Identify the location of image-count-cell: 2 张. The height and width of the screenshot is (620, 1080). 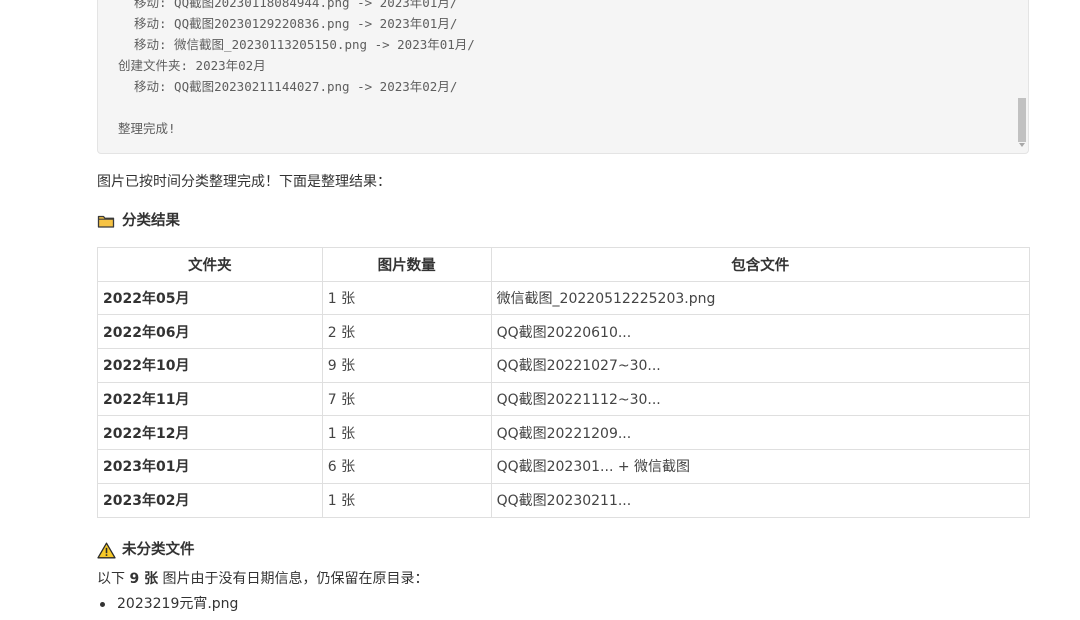
(406, 332).